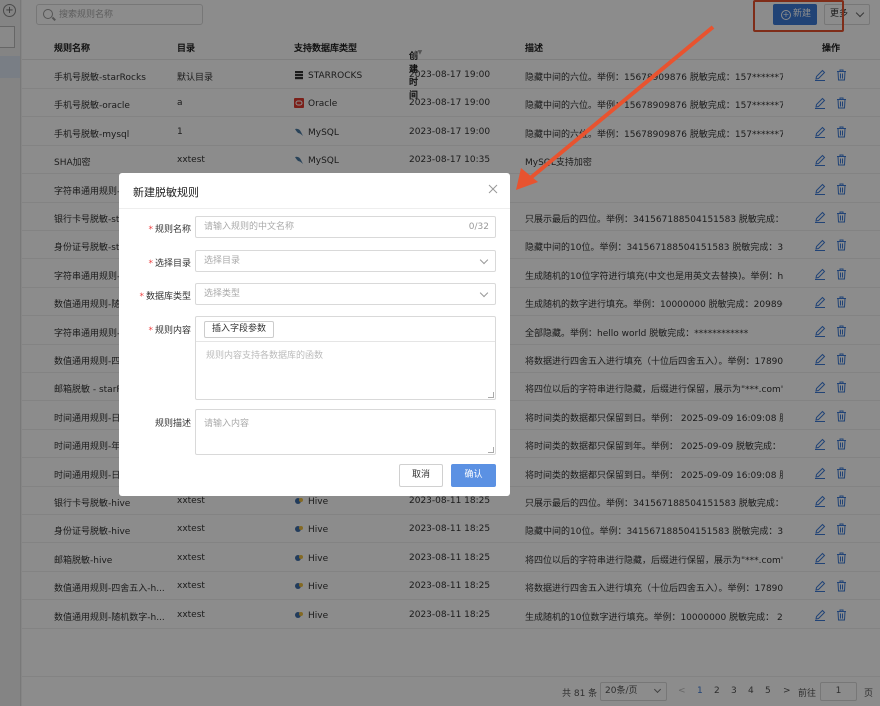 Image resolution: width=880 pixels, height=706 pixels. Describe the element at coordinates (345, 261) in the screenshot. I see `directory-select: 选择目录` at that location.